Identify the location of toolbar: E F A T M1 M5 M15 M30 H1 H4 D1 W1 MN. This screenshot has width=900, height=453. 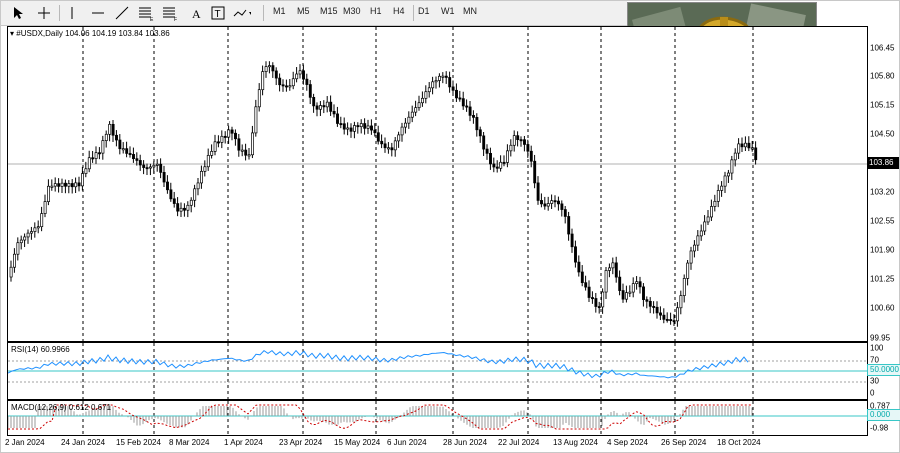
(314, 13).